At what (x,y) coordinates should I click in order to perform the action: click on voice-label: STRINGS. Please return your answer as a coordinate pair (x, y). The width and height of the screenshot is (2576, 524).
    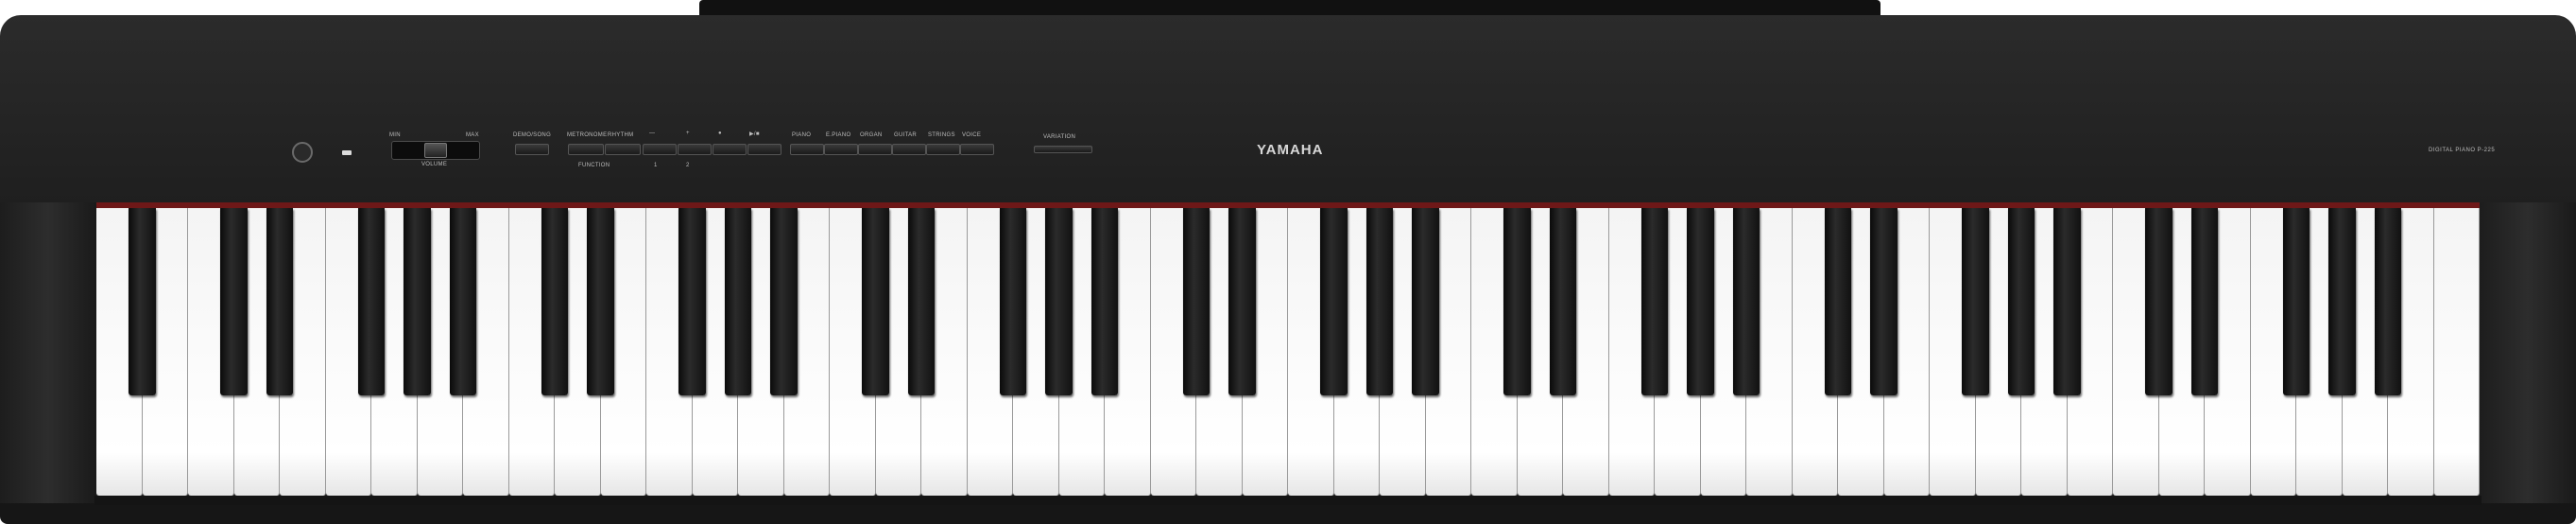
    Looking at the image, I should click on (941, 135).